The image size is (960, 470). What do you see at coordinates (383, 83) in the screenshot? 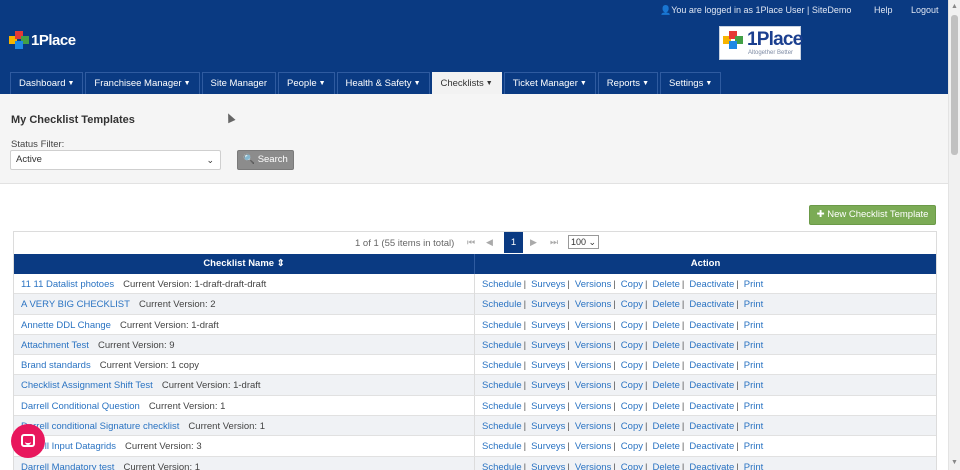
I see `nav-health-safety: Health & Safety ▼` at bounding box center [383, 83].